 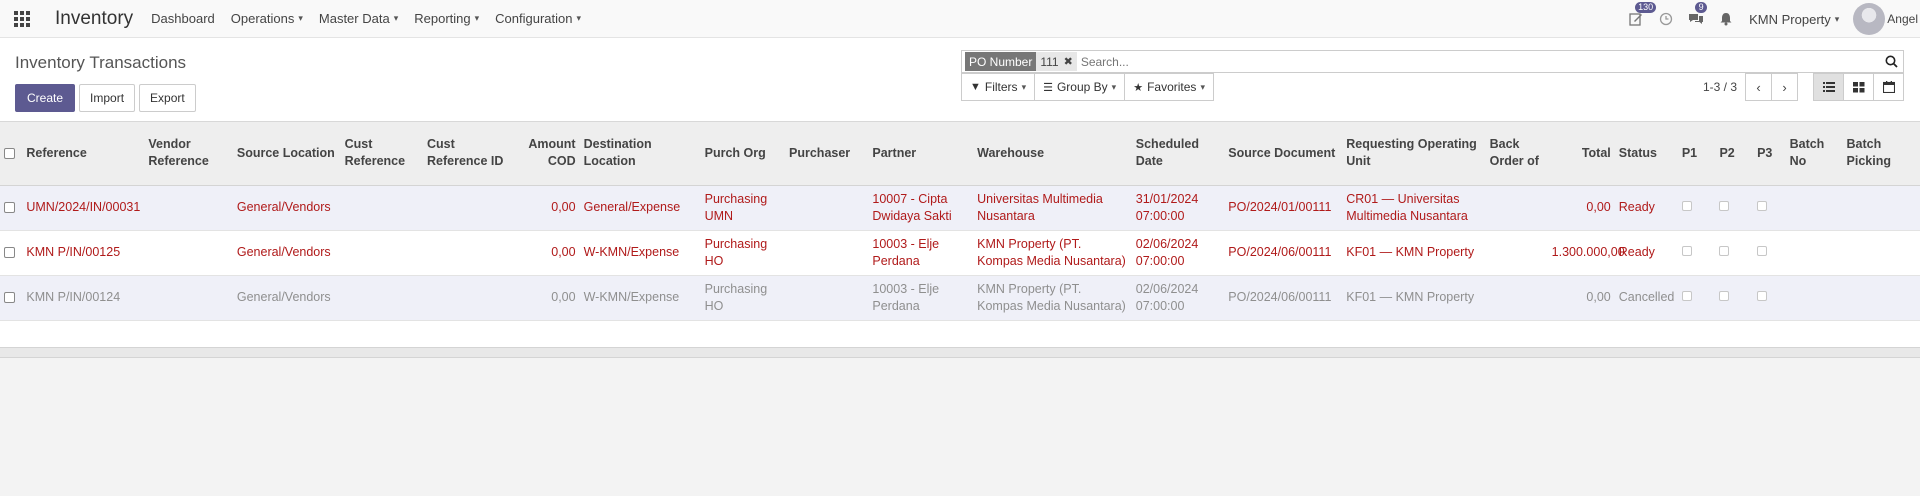 What do you see at coordinates (1769, 154) in the screenshot?
I see `col-p3: P3` at bounding box center [1769, 154].